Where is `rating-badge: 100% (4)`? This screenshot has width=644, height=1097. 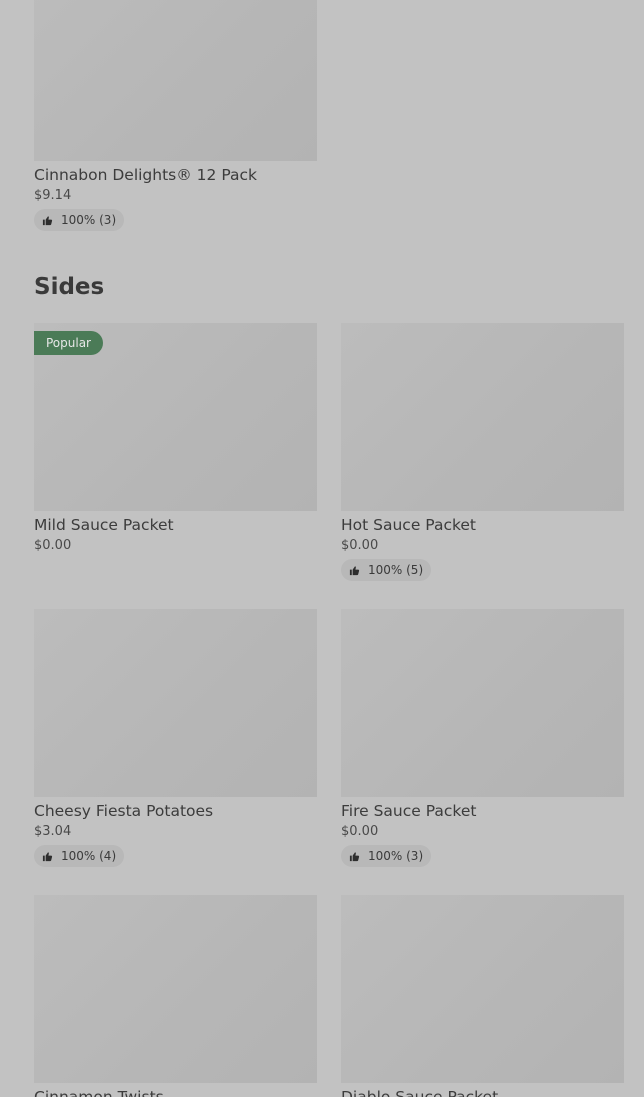 rating-badge: 100% (4) is located at coordinates (79, 856).